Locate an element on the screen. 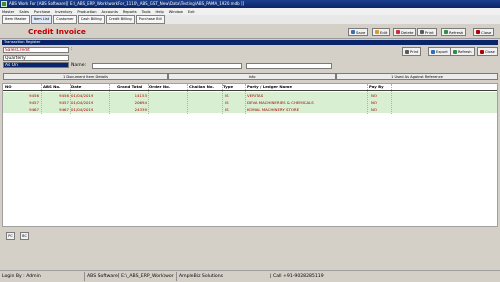 This screenshot has width=500, height=282. register-refresh-button: Refresh is located at coordinates (462, 51).